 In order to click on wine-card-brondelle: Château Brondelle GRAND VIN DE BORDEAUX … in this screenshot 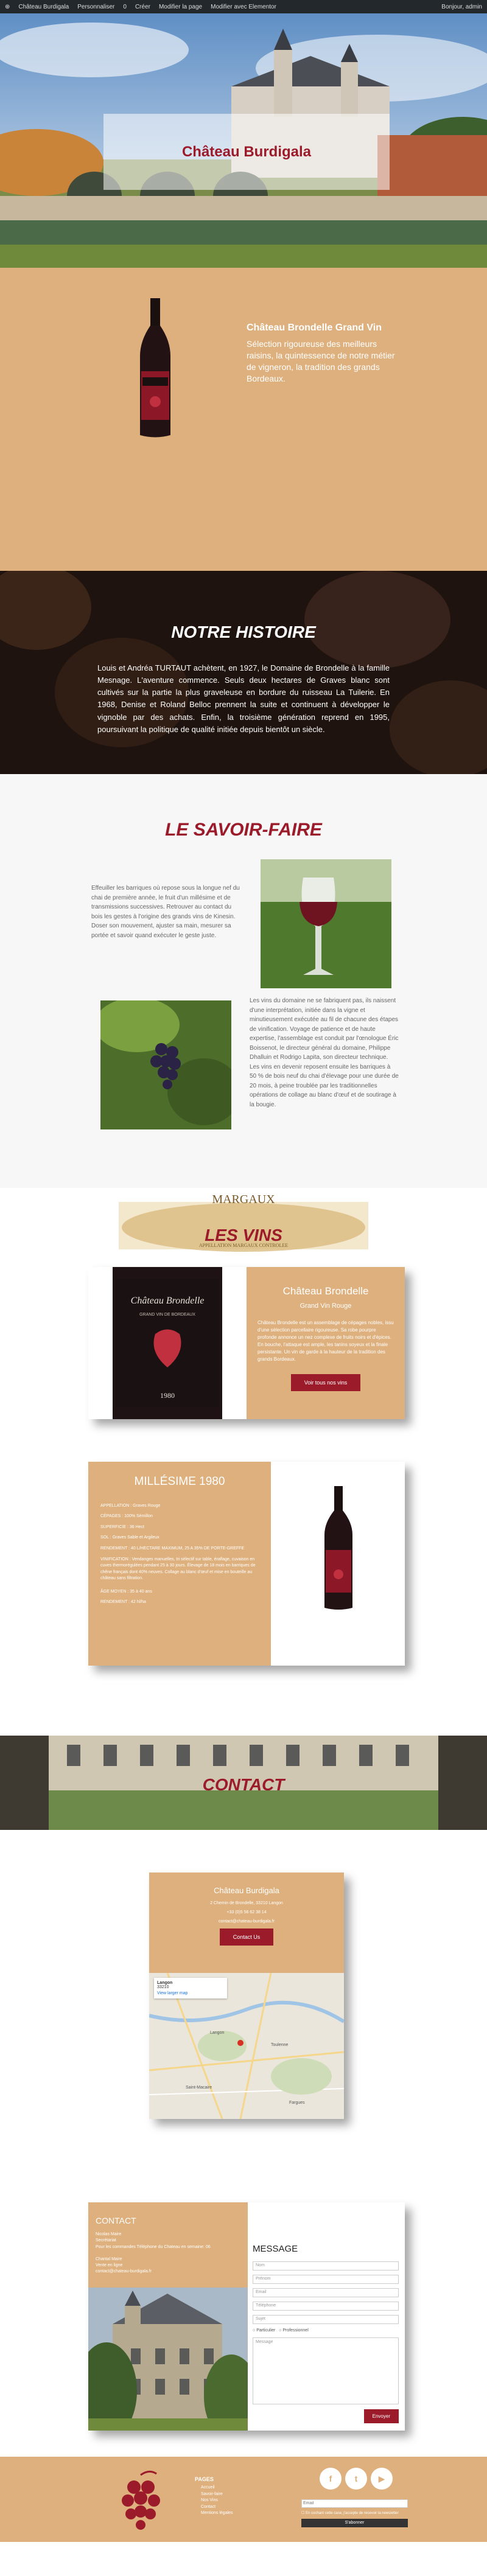, I will do `click(246, 1343)`.